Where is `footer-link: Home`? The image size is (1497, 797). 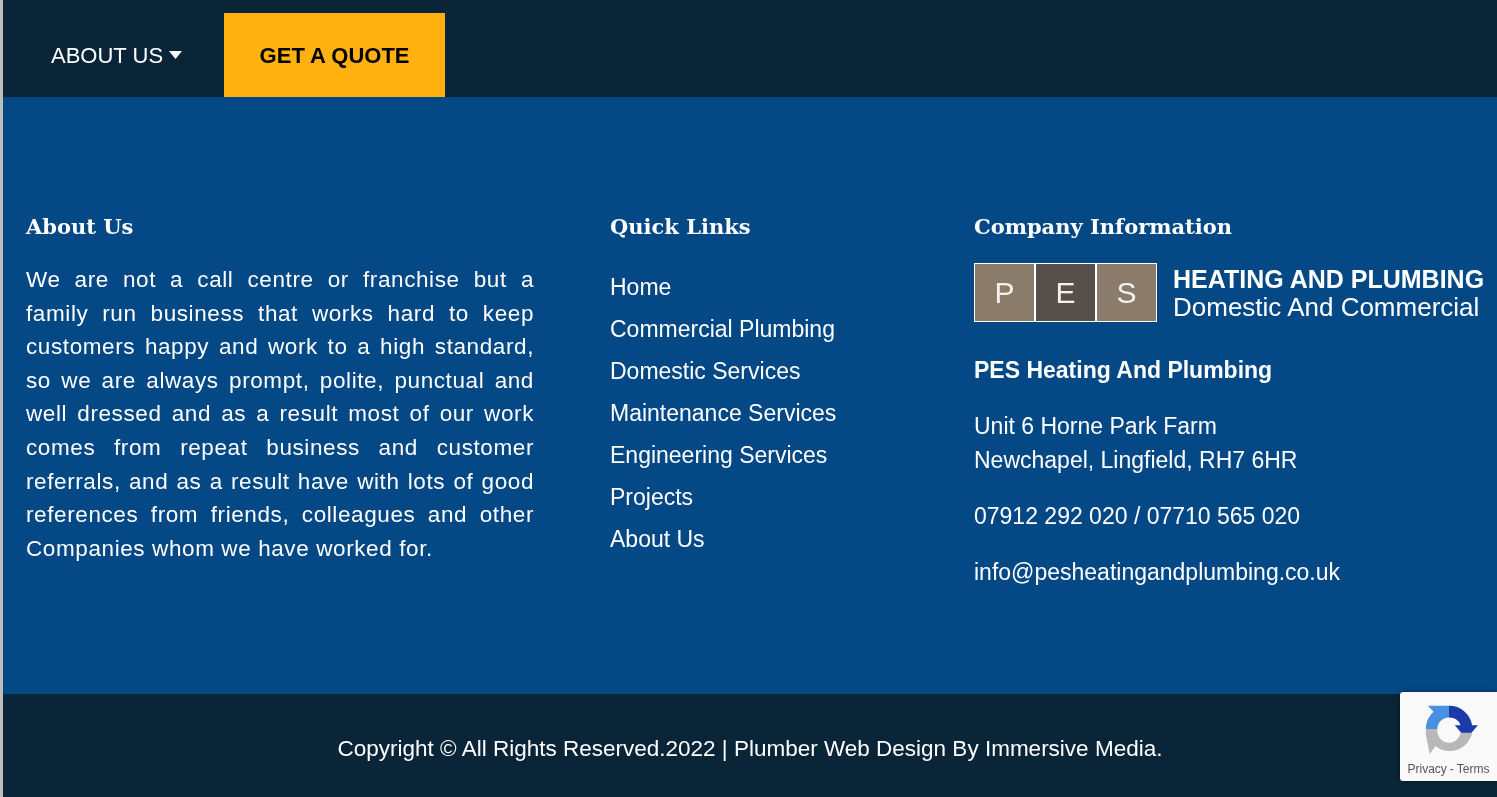
footer-link: Home is located at coordinates (641, 287).